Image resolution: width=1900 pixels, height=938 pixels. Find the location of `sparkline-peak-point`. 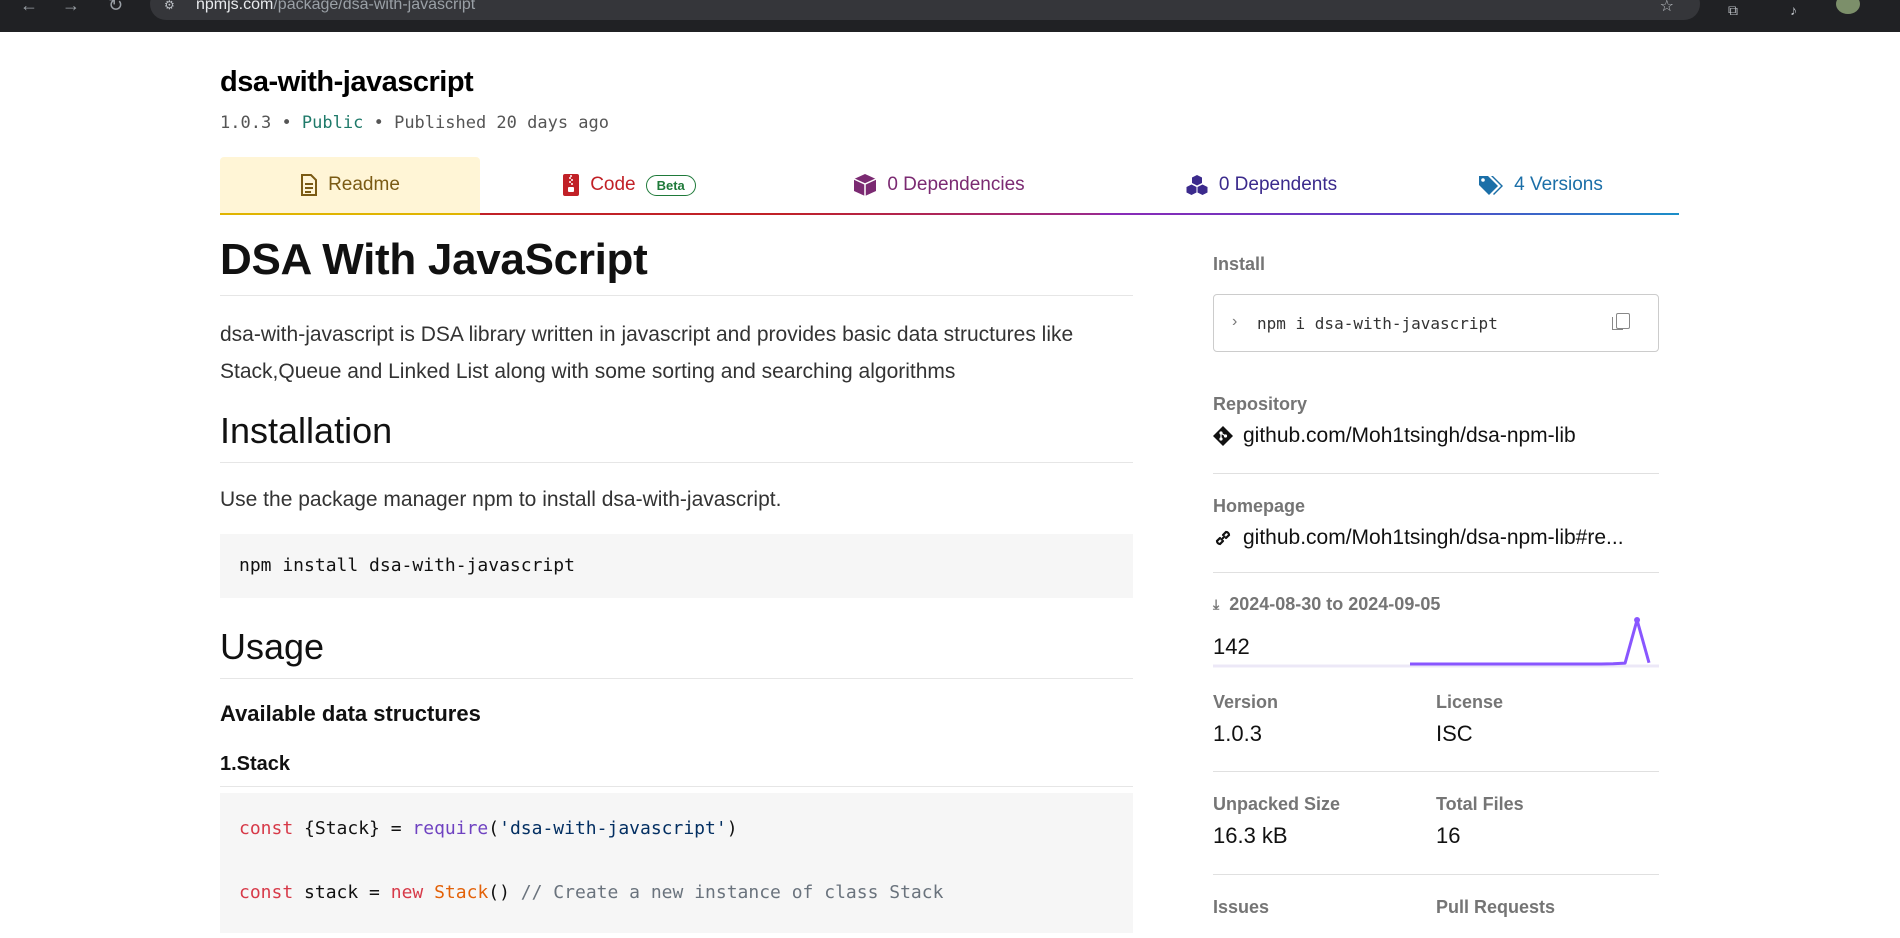

sparkline-peak-point is located at coordinates (1637, 620).